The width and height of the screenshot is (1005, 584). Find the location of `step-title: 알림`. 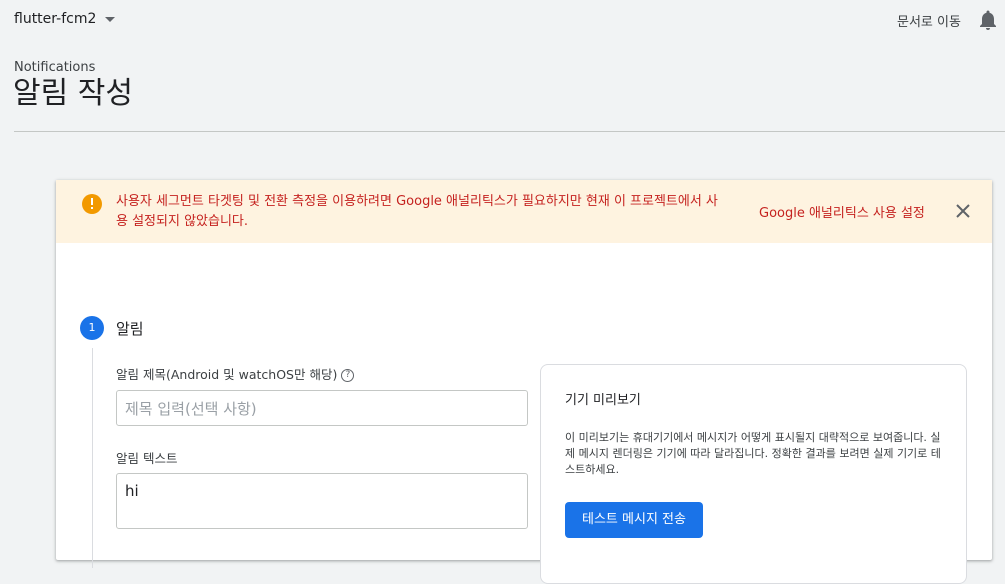

step-title: 알림 is located at coordinates (130, 329).